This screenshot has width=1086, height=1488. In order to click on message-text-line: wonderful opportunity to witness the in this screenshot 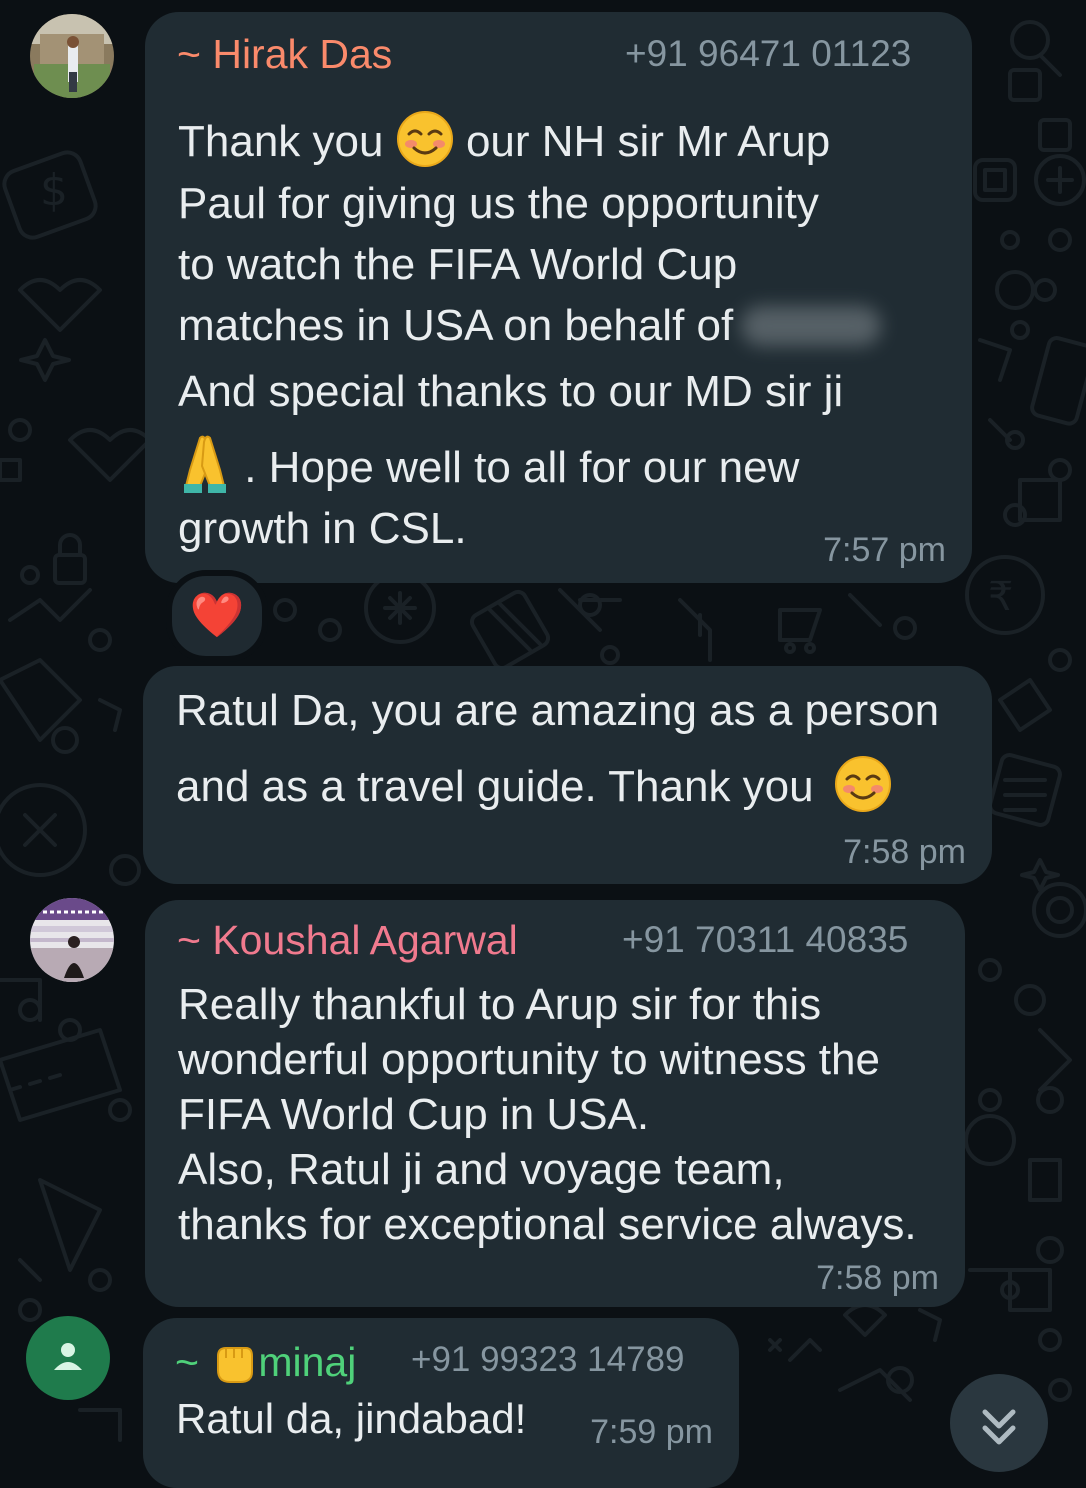, I will do `click(529, 1059)`.